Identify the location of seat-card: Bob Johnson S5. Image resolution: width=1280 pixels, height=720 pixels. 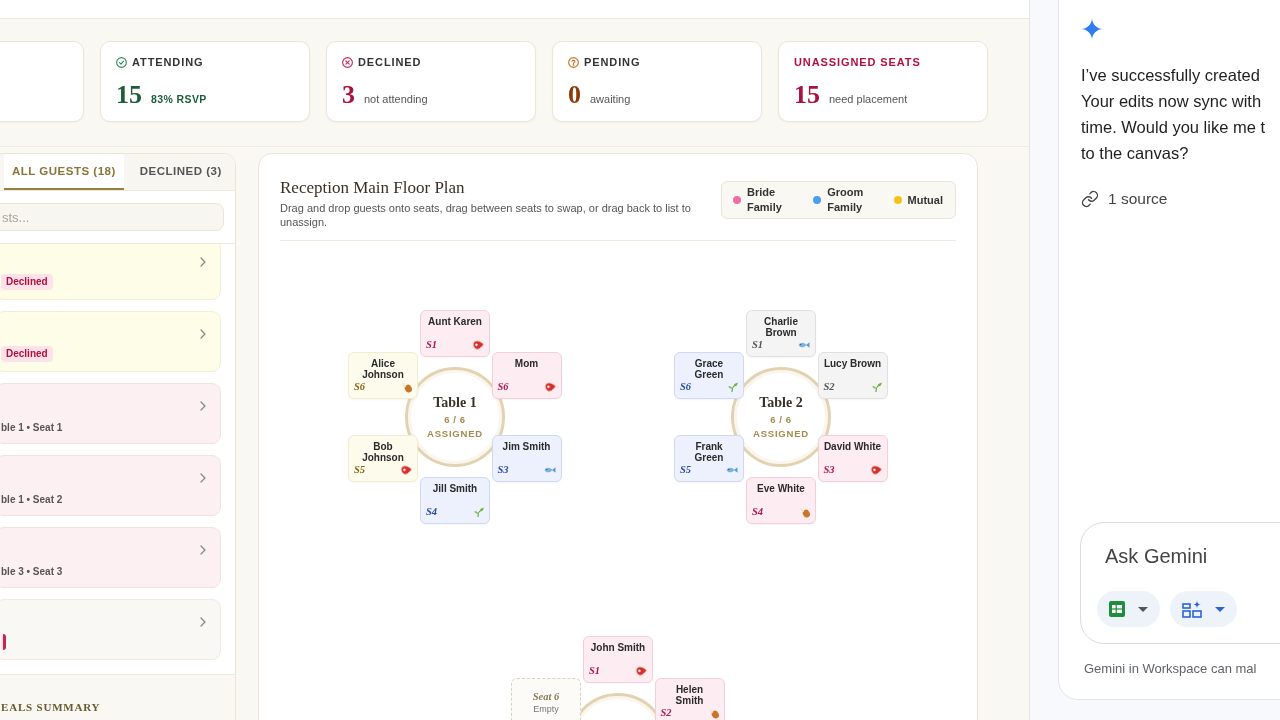
(383, 458).